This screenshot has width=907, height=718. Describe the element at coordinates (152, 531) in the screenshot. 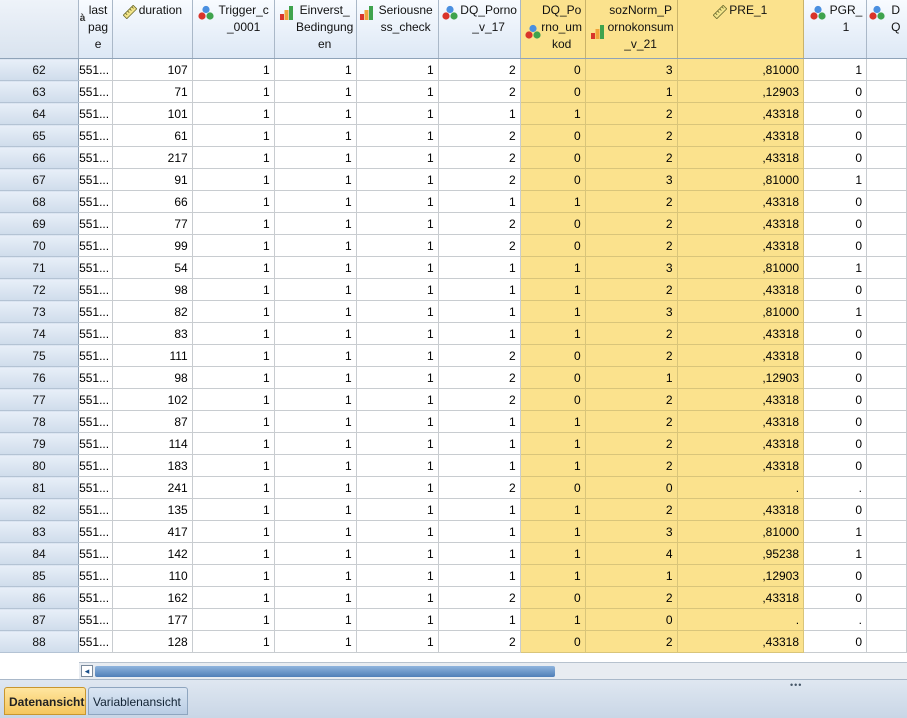

I see `cell-duration: 417` at that location.